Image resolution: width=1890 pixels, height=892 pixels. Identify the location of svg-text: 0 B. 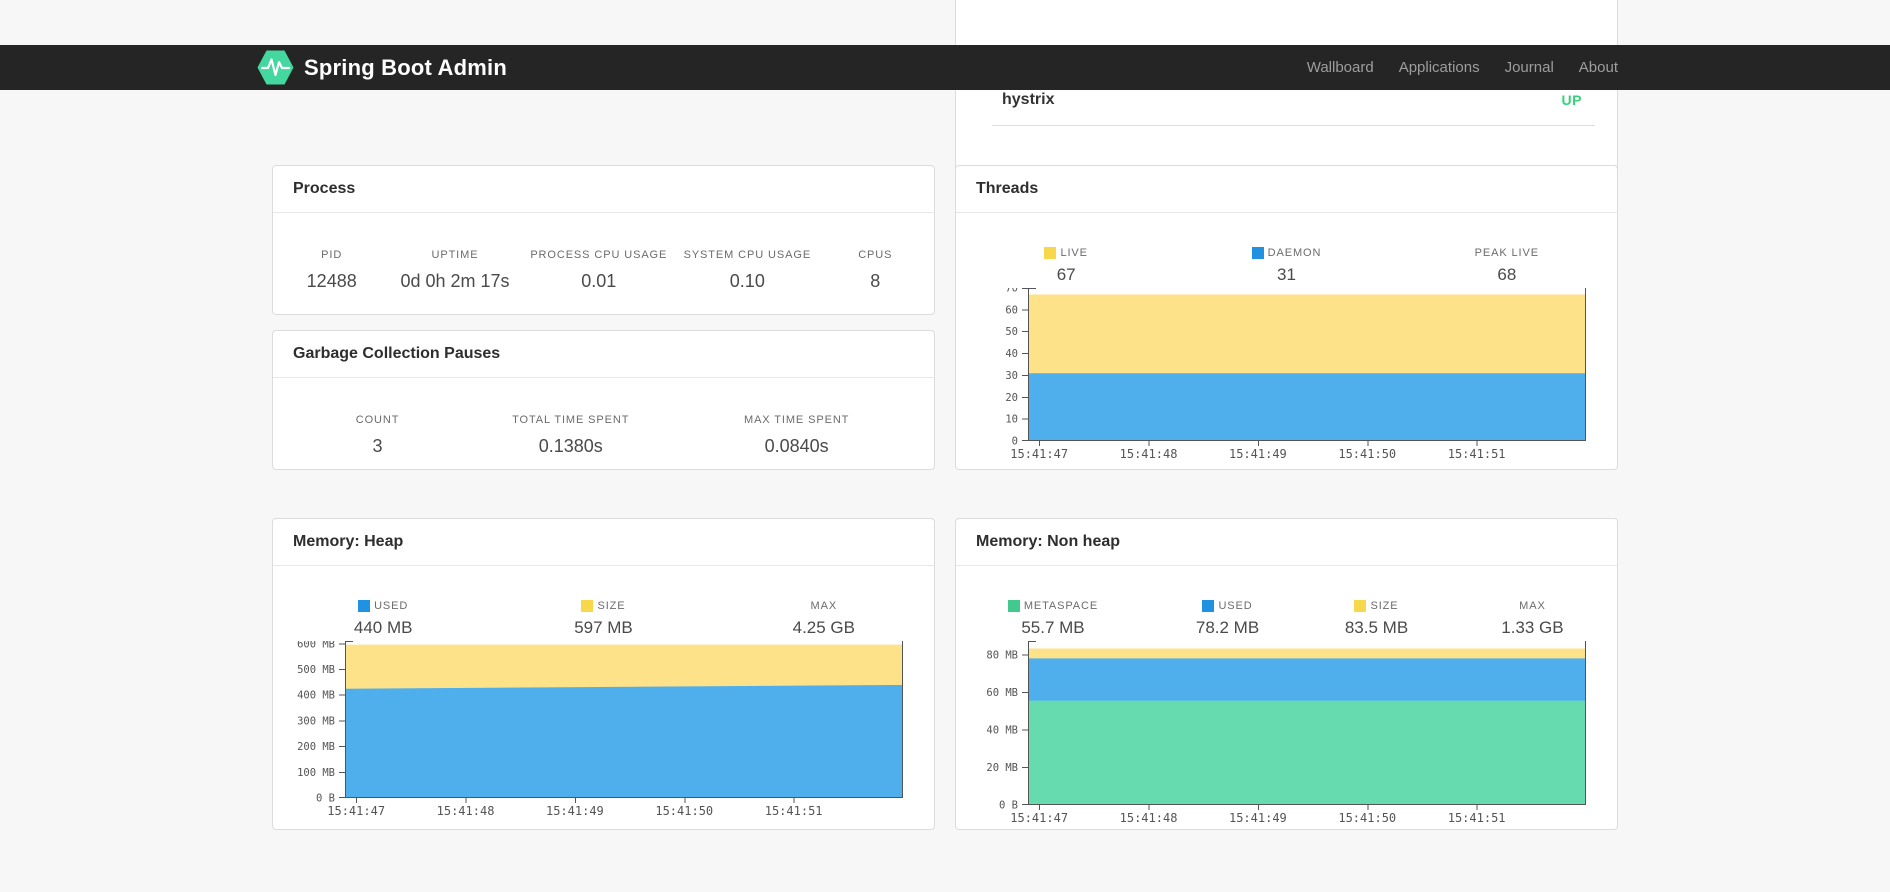
(1008, 806).